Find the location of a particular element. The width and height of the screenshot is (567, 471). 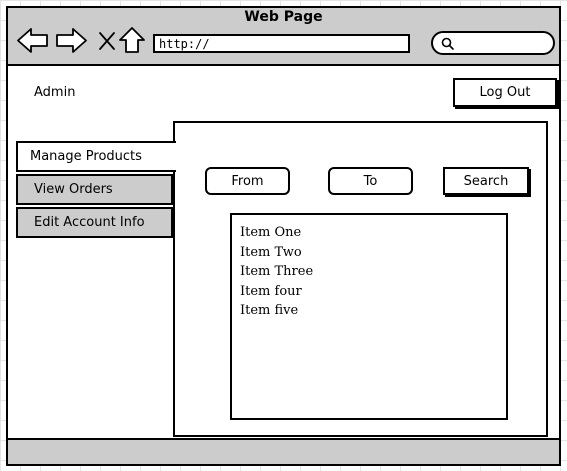

search-icon is located at coordinates (447, 43).